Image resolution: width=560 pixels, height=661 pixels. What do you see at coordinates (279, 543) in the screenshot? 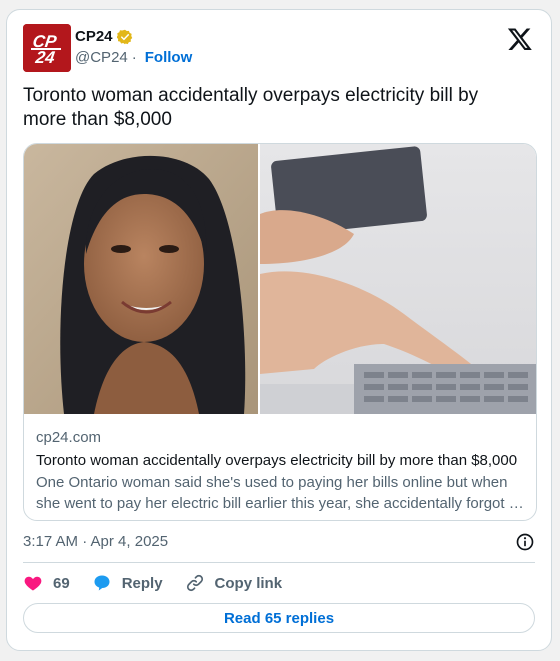
I see `timestamp-row: 3:17 AM · Apr 4, 2025` at bounding box center [279, 543].